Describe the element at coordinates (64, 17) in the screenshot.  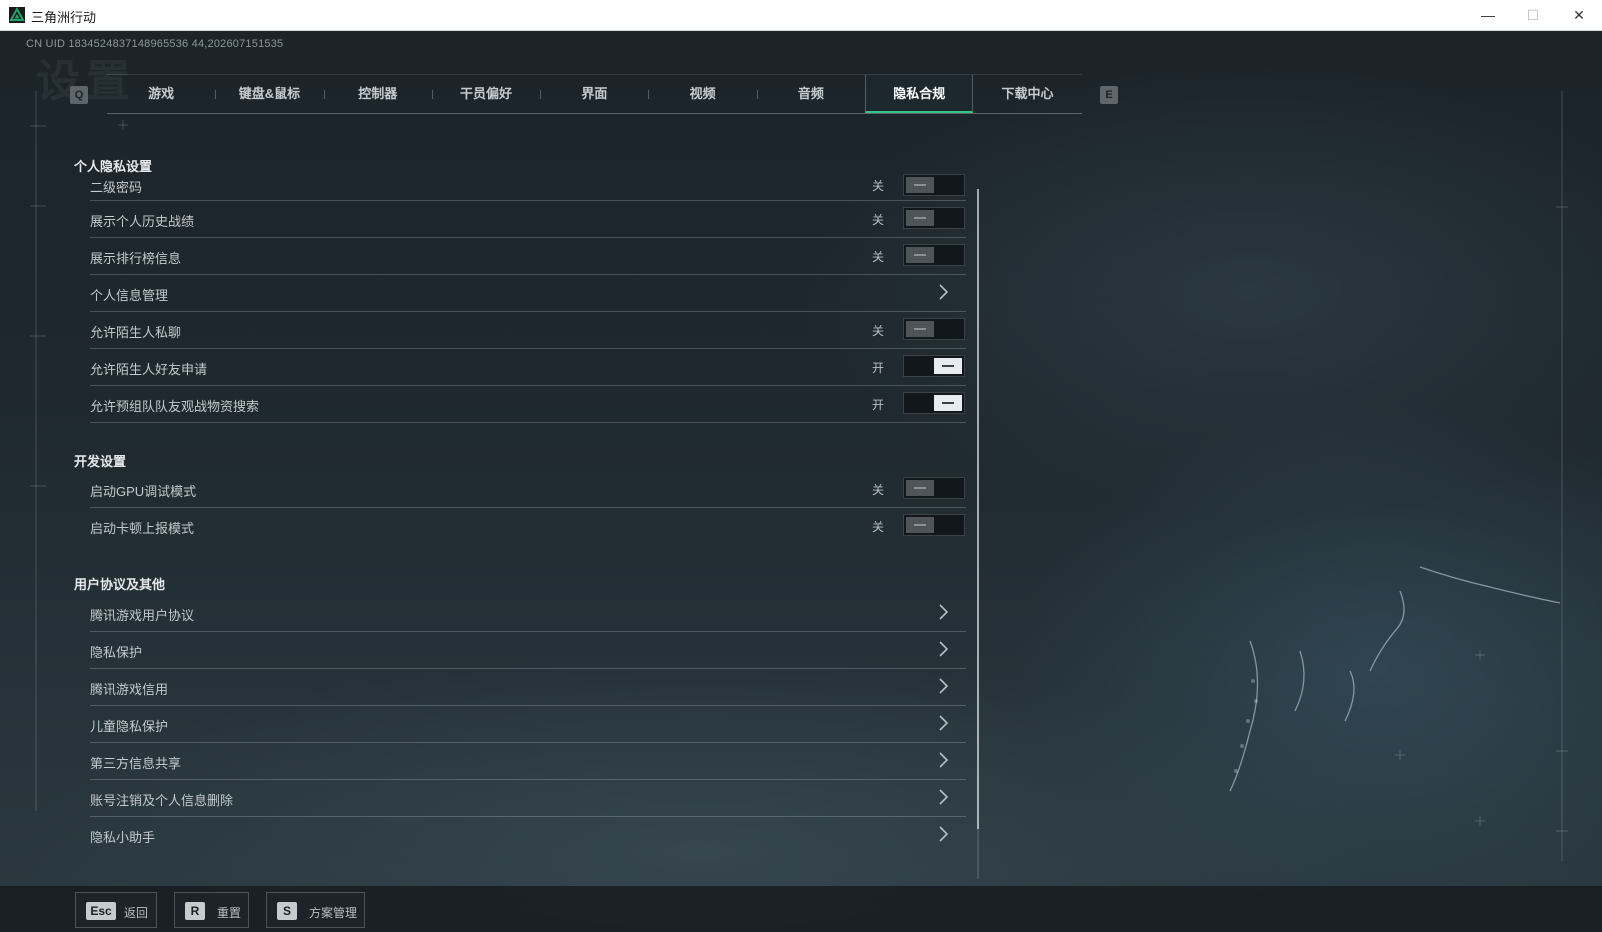
I see `window-title: 三角洲行动` at that location.